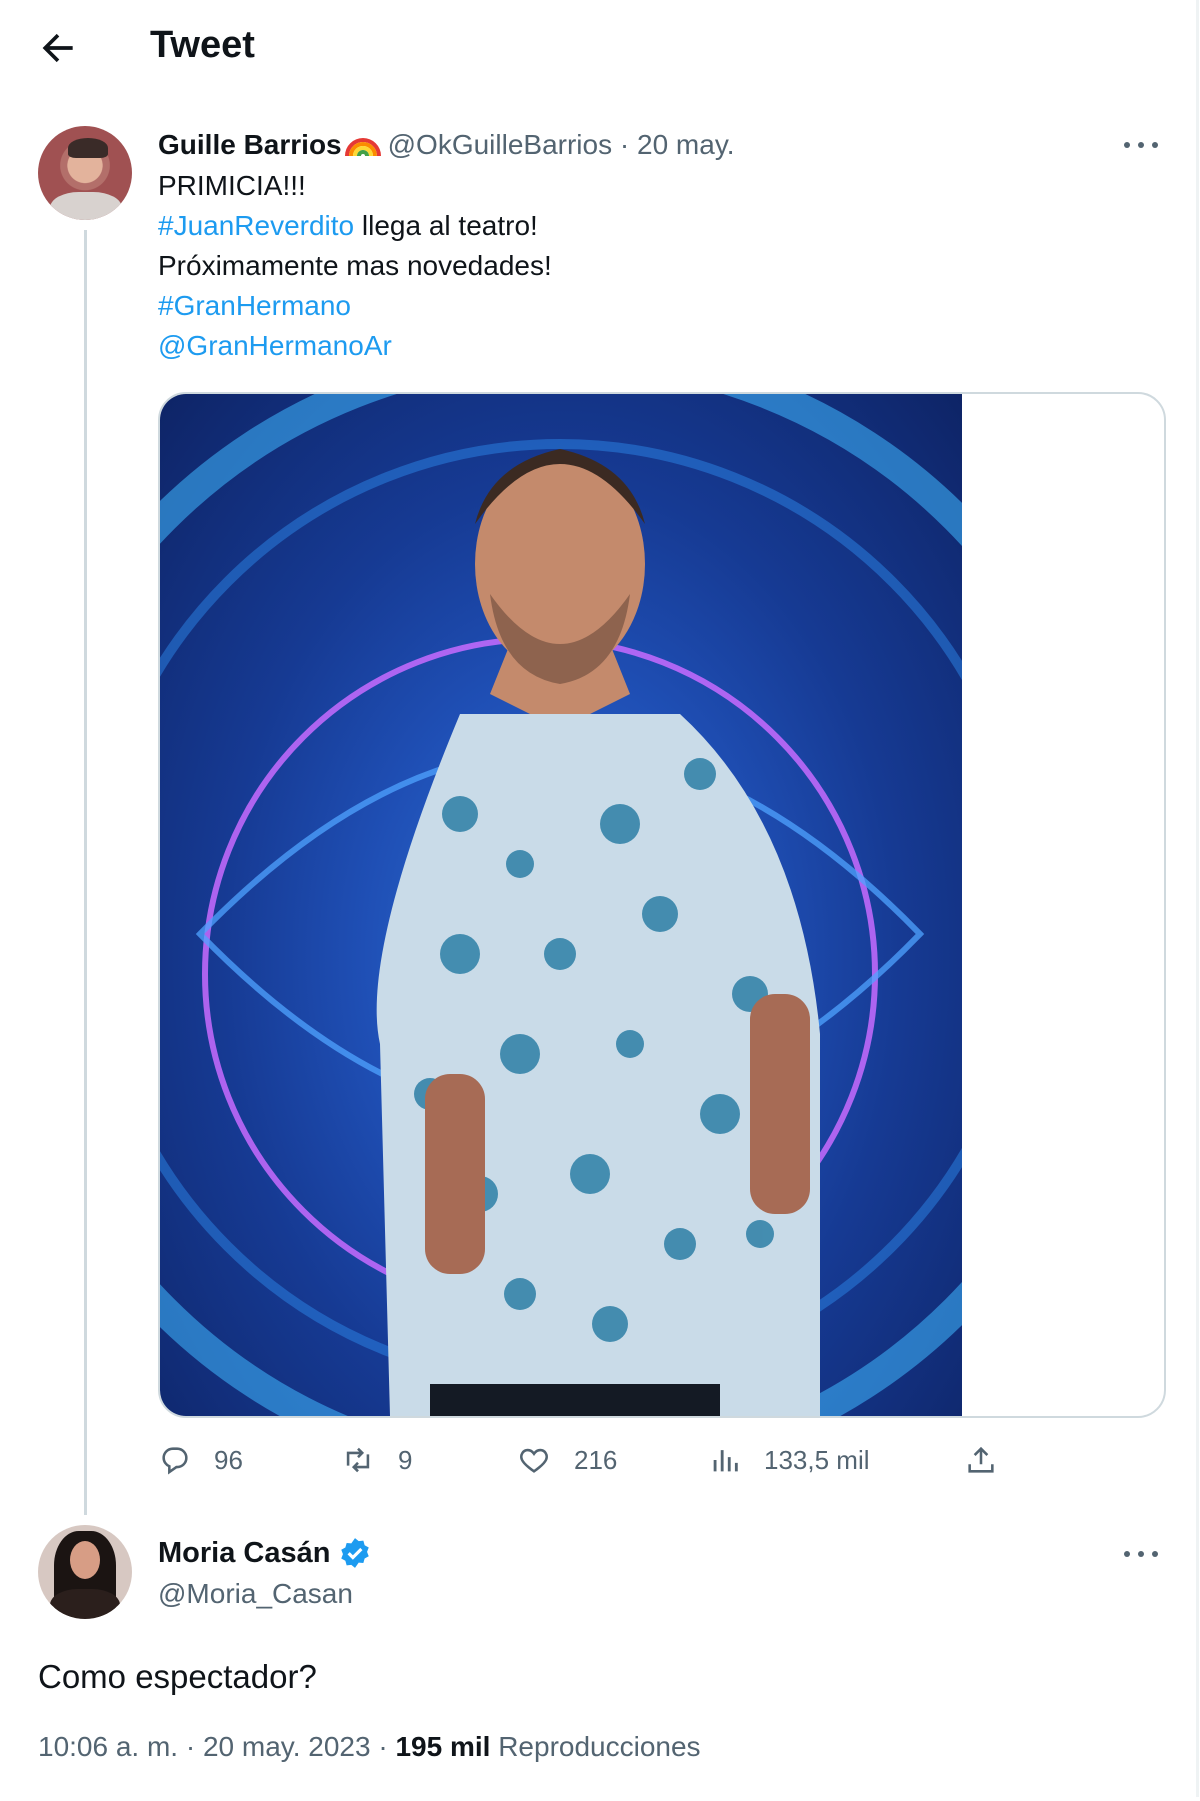 The height and width of the screenshot is (1801, 1200). Describe the element at coordinates (725, 1461) in the screenshot. I see `views-icon` at that location.